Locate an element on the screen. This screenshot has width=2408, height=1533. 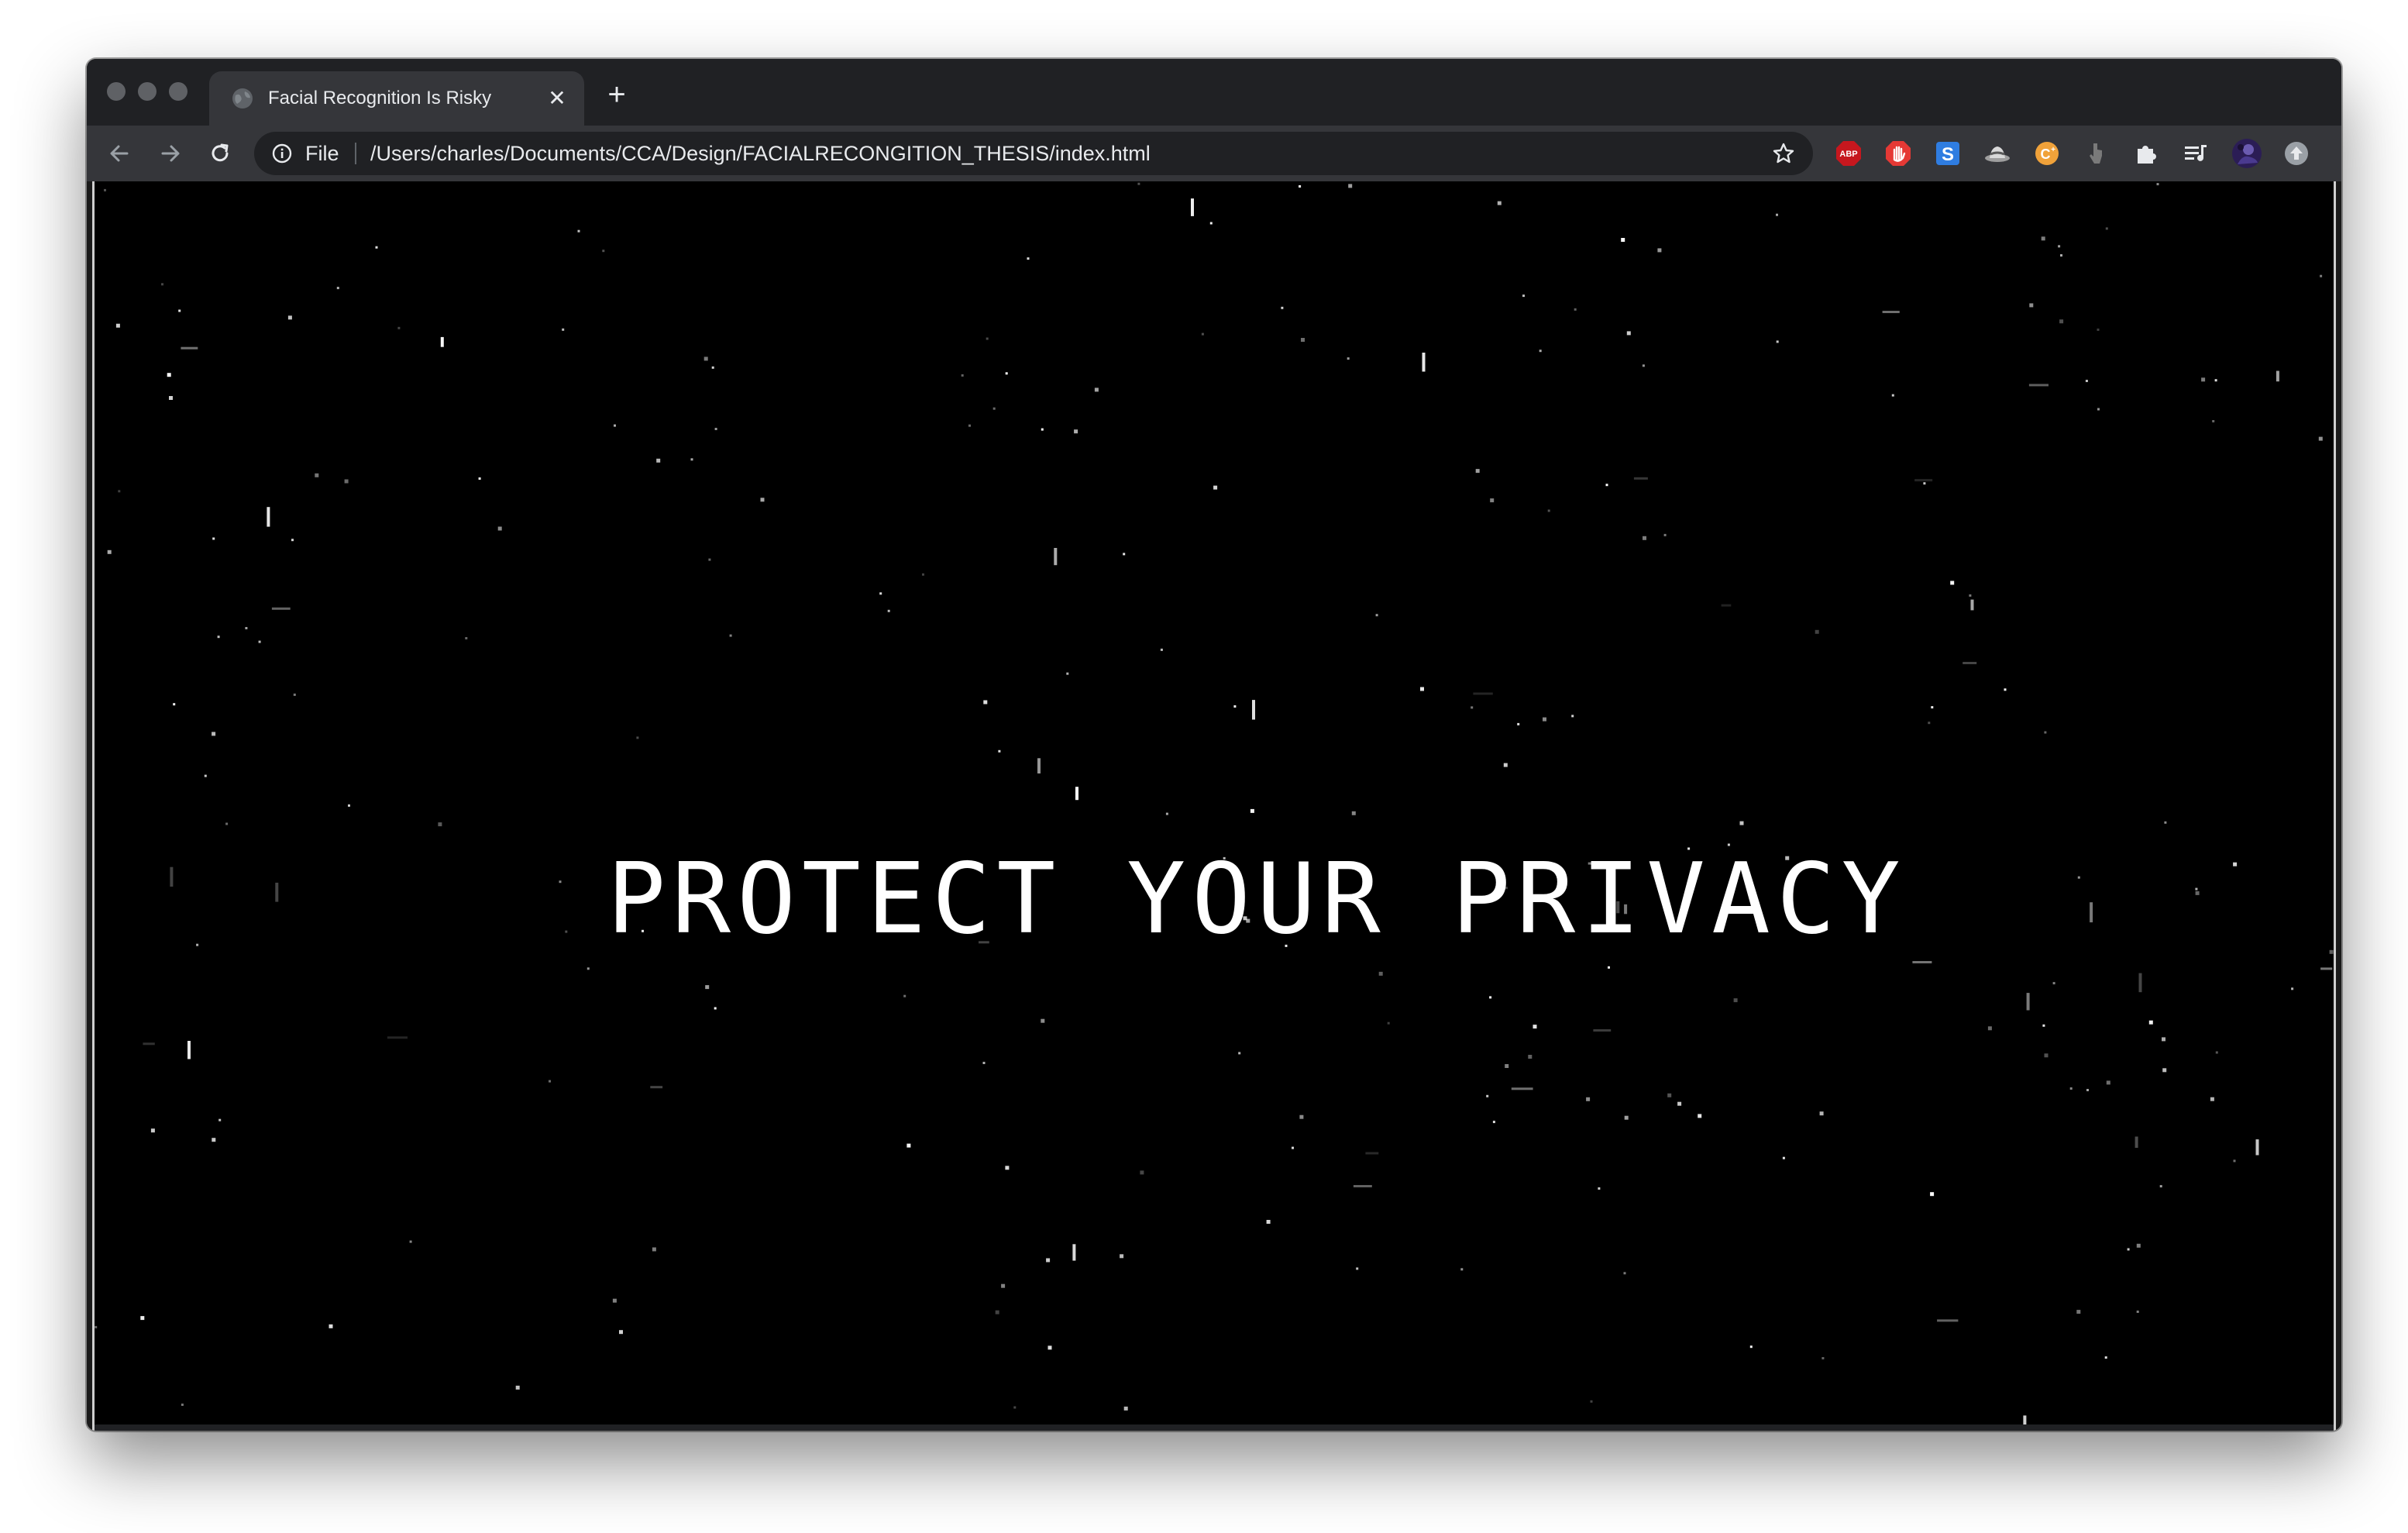
adblock-plus-icon: ABP is located at coordinates (1849, 153).